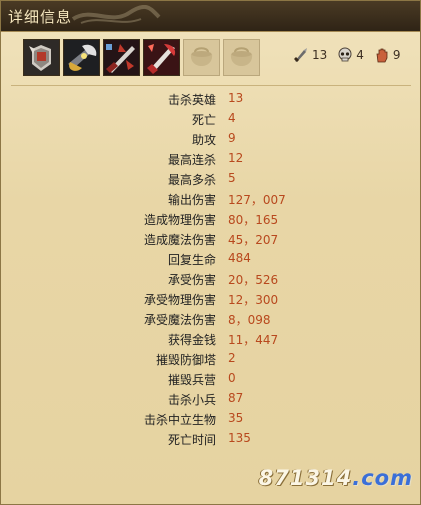  Describe the element at coordinates (179, 220) in the screenshot. I see `stat-label: 造成物理伤害` at that location.